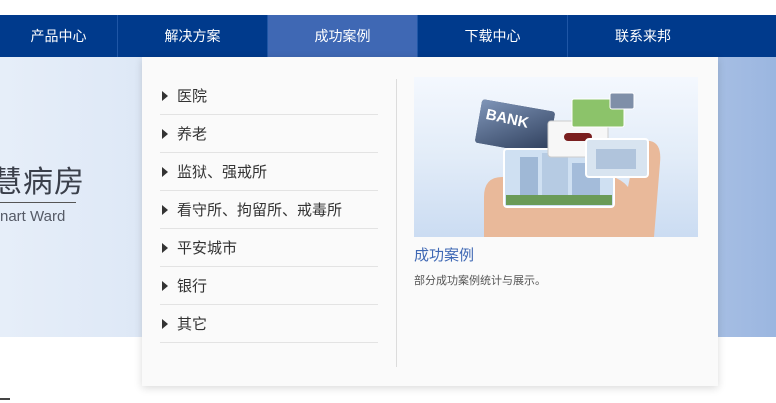 The width and height of the screenshot is (776, 403). I want to click on case-item-detention: 看守所、拘留所、戒毒所, so click(269, 210).